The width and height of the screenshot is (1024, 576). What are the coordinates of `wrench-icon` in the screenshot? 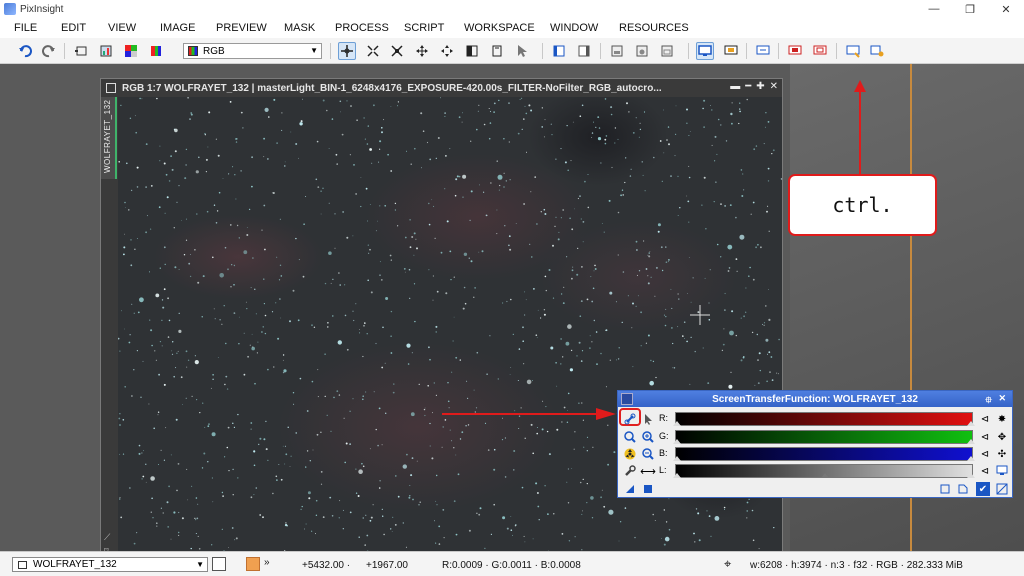 It's located at (630, 471).